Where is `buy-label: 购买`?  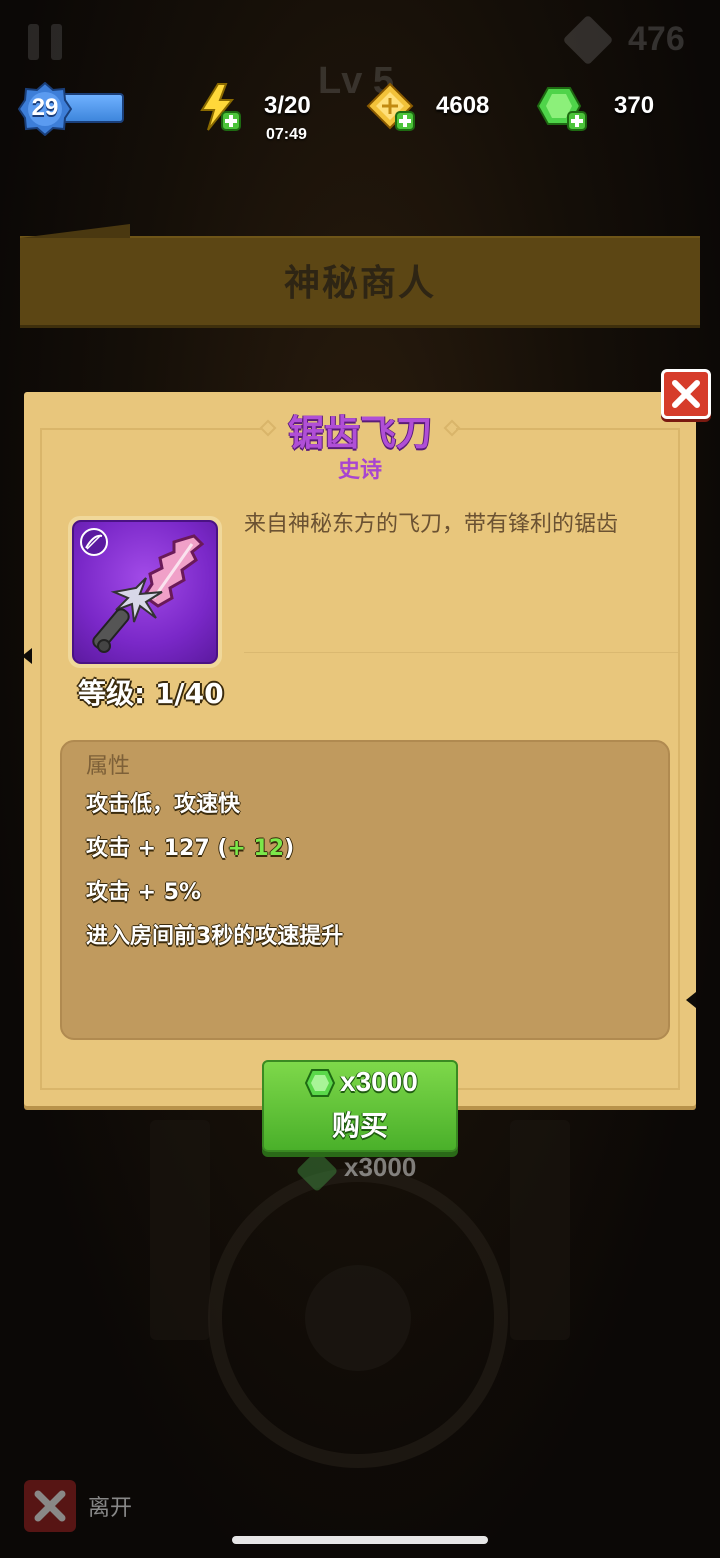
buy-label: 购买 is located at coordinates (359, 1125).